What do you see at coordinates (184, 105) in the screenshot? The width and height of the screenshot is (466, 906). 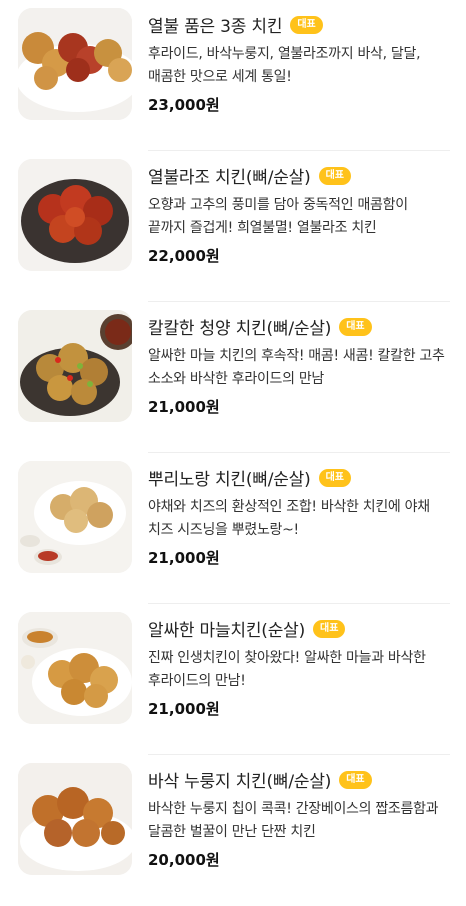 I see `menu-item-price: 23,000원` at bounding box center [184, 105].